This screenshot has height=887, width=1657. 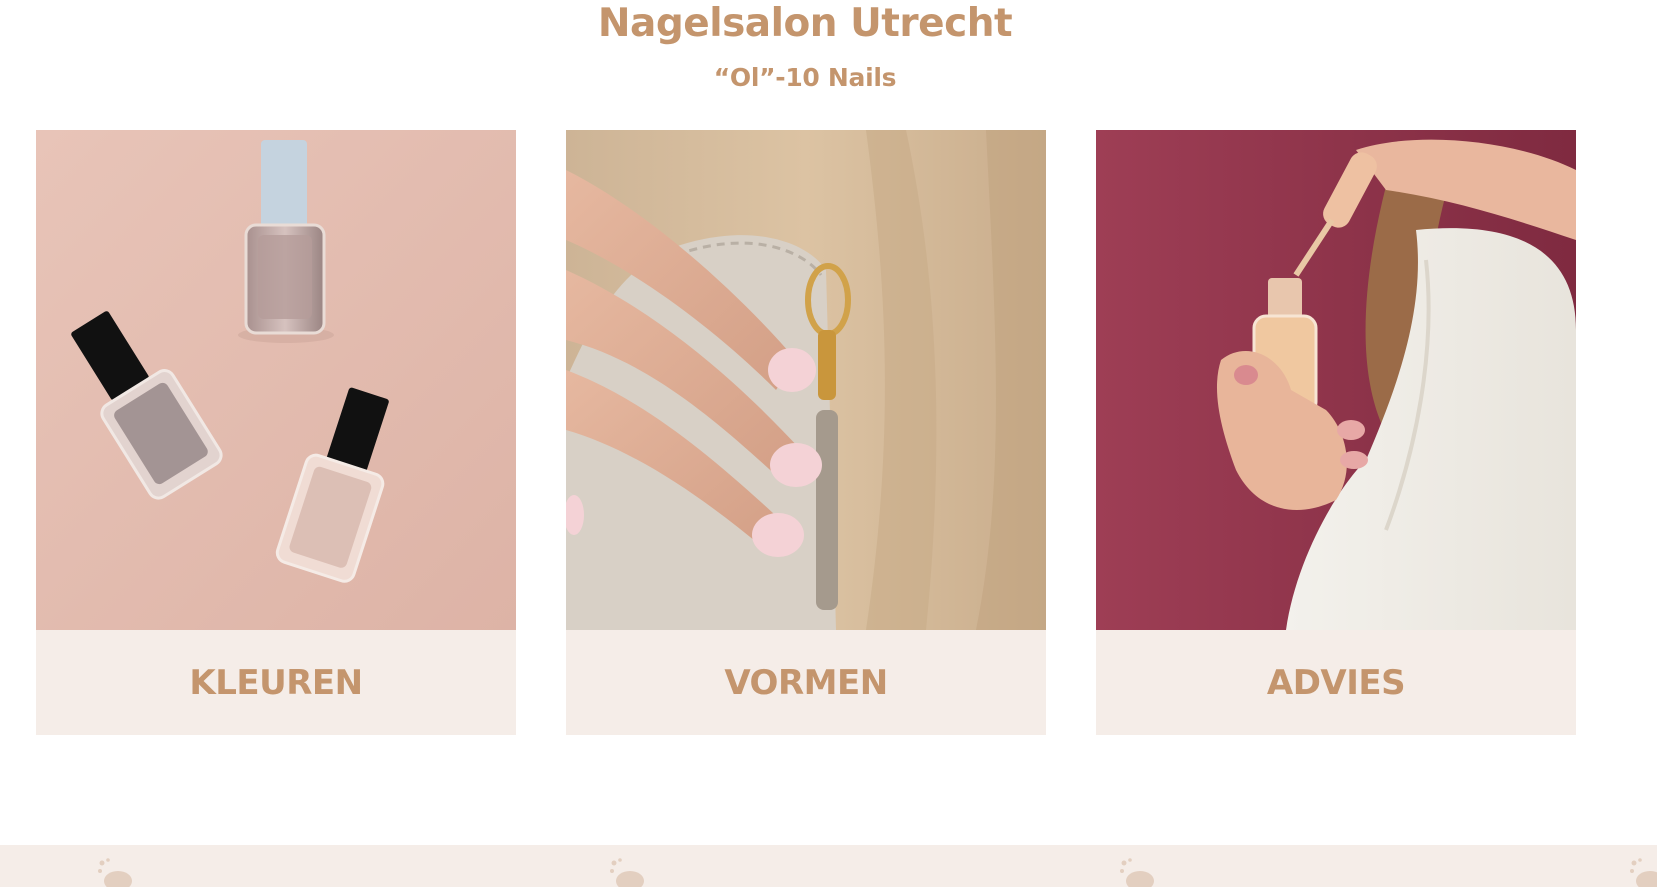 I want to click on card-label-container: KLEUREN, so click(x=276, y=682).